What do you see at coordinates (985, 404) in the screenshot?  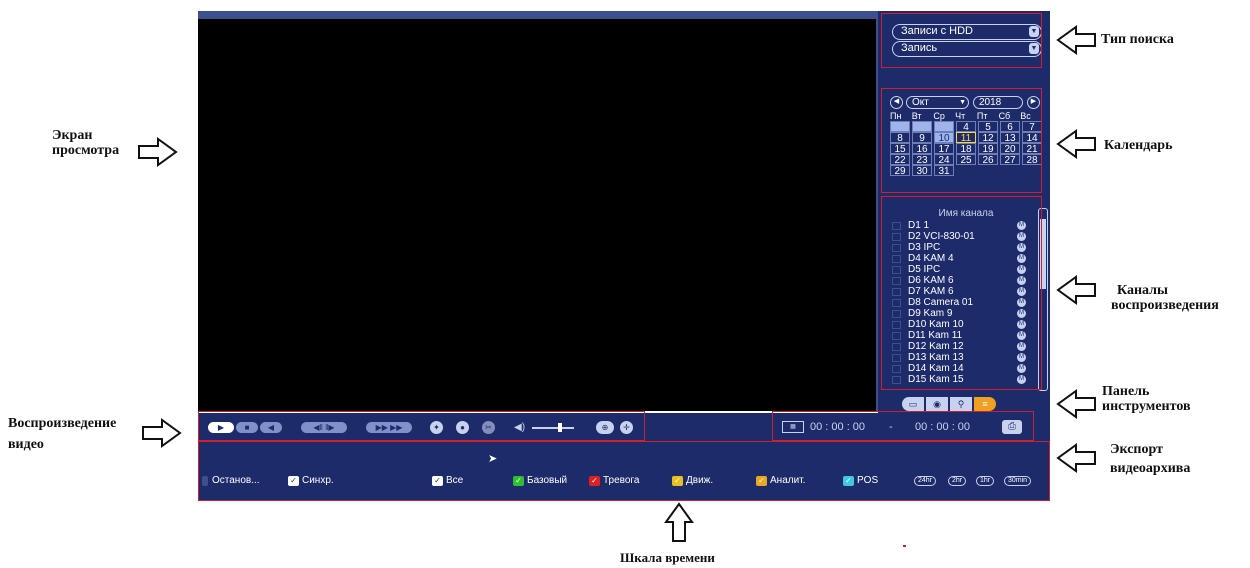 I see `list-icon: ≡` at bounding box center [985, 404].